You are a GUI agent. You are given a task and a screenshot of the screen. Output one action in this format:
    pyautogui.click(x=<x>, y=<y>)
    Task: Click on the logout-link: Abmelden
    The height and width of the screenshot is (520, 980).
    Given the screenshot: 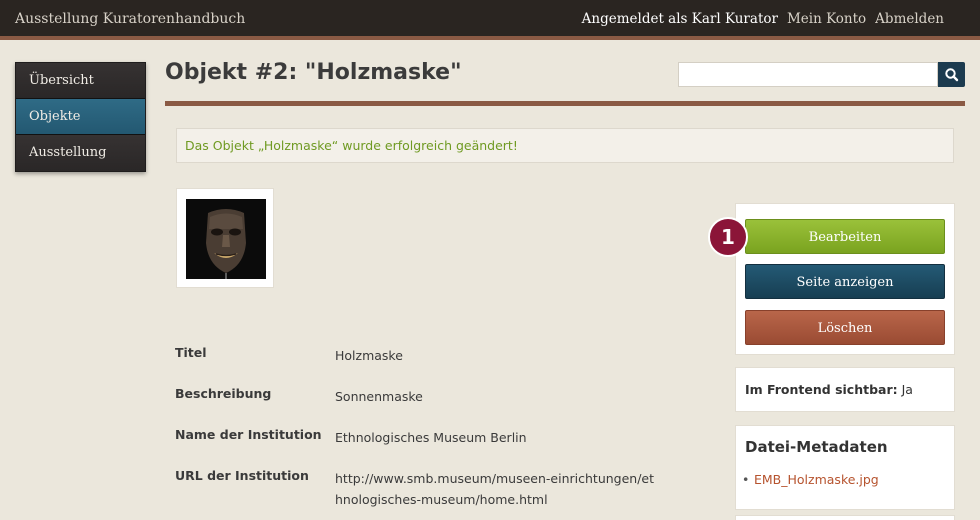 What is the action you would take?
    pyautogui.click(x=909, y=19)
    